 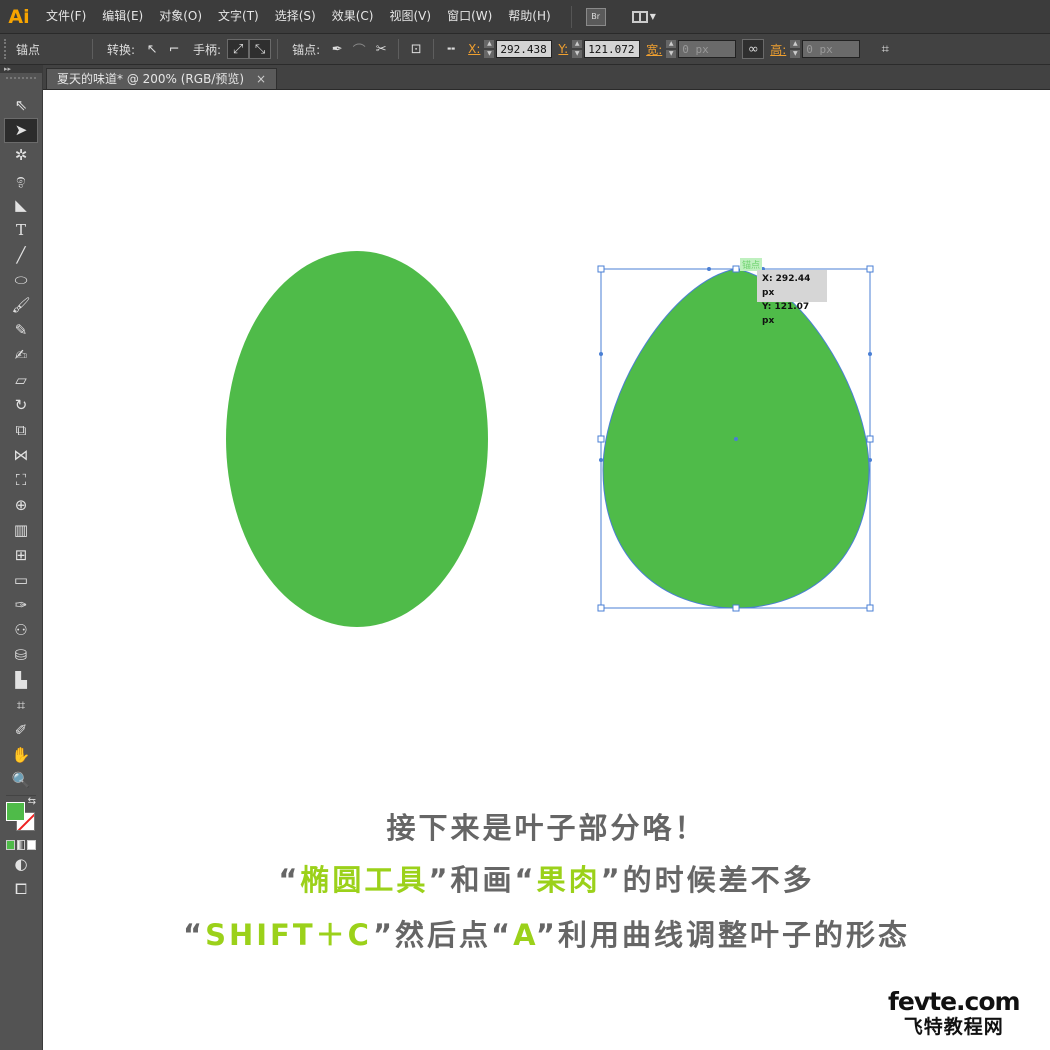 I want to click on caption-line-1: 接下来是叶子部分咯！, so click(x=546, y=828).